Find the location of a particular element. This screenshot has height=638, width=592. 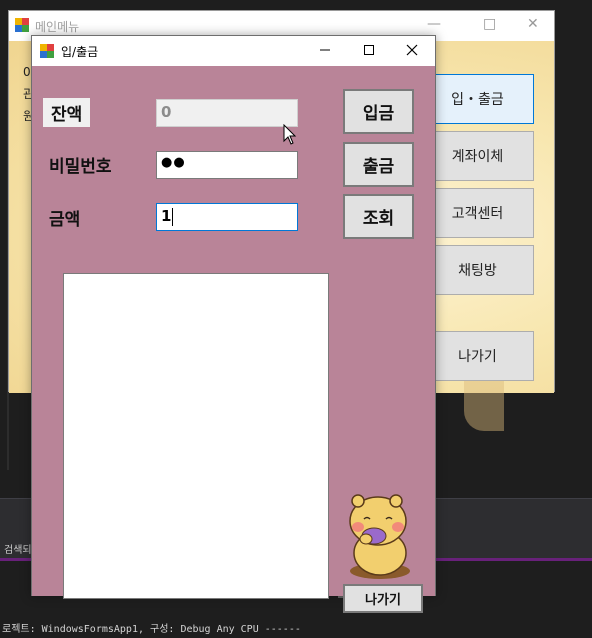

bear-mascot-image is located at coordinates (379, 536).